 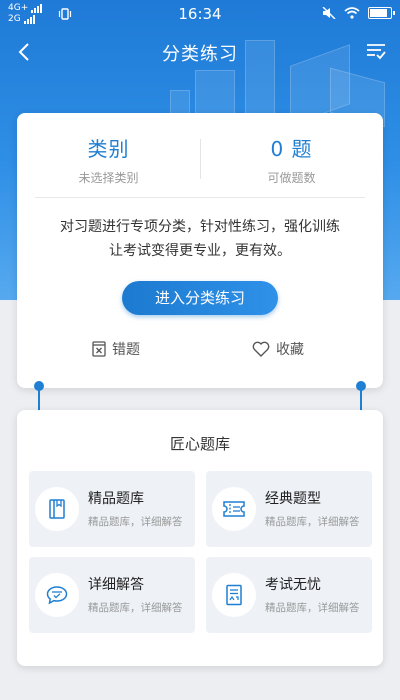 I want to click on heart-icon, so click(x=261, y=349).